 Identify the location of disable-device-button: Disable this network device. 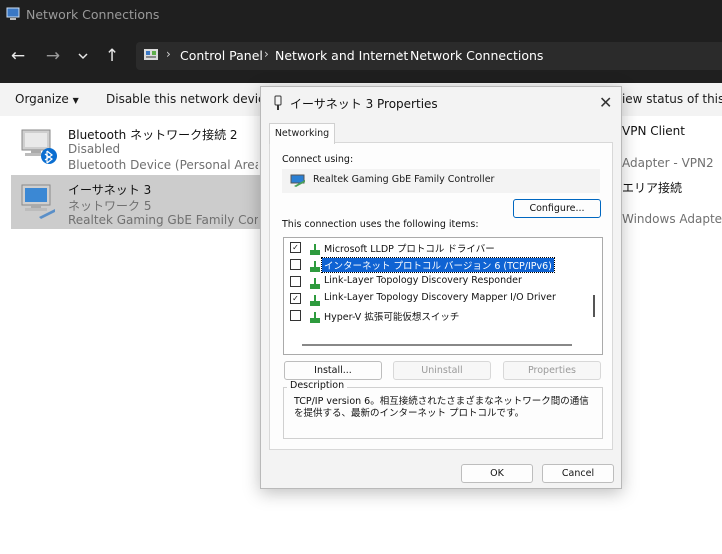
(189, 99).